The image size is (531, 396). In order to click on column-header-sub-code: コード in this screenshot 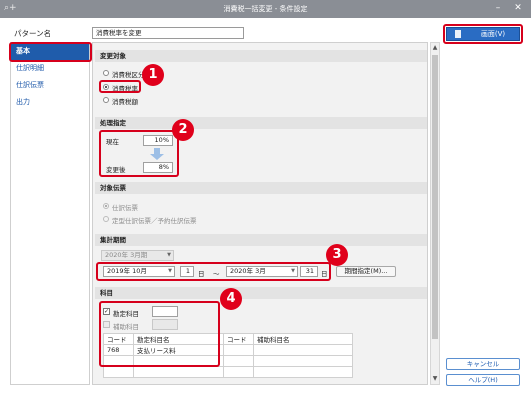, I will do `click(238, 339)`.